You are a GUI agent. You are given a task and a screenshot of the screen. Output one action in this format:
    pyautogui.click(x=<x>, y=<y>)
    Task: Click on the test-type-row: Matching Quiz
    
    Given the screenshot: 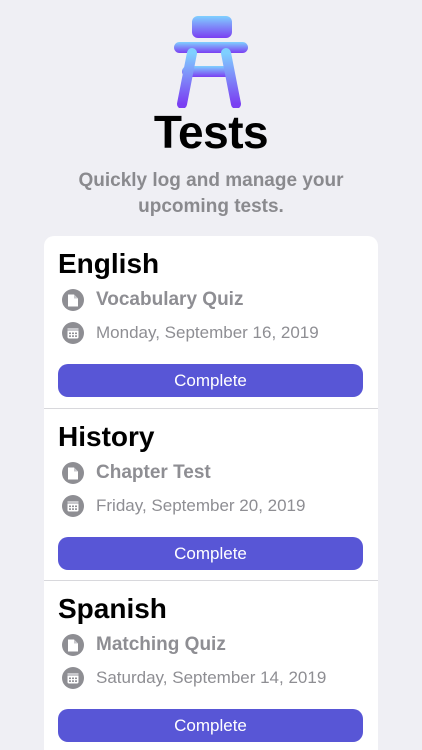 What is the action you would take?
    pyautogui.click(x=144, y=645)
    